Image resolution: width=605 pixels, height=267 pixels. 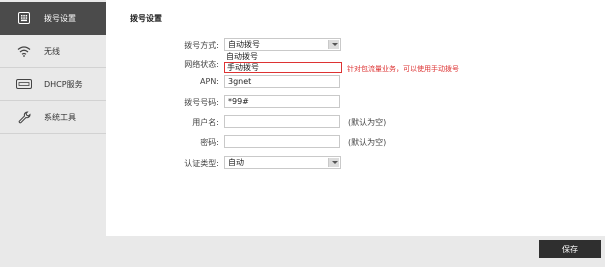 I want to click on dial-number-label: 拨号号码:, so click(x=201, y=102).